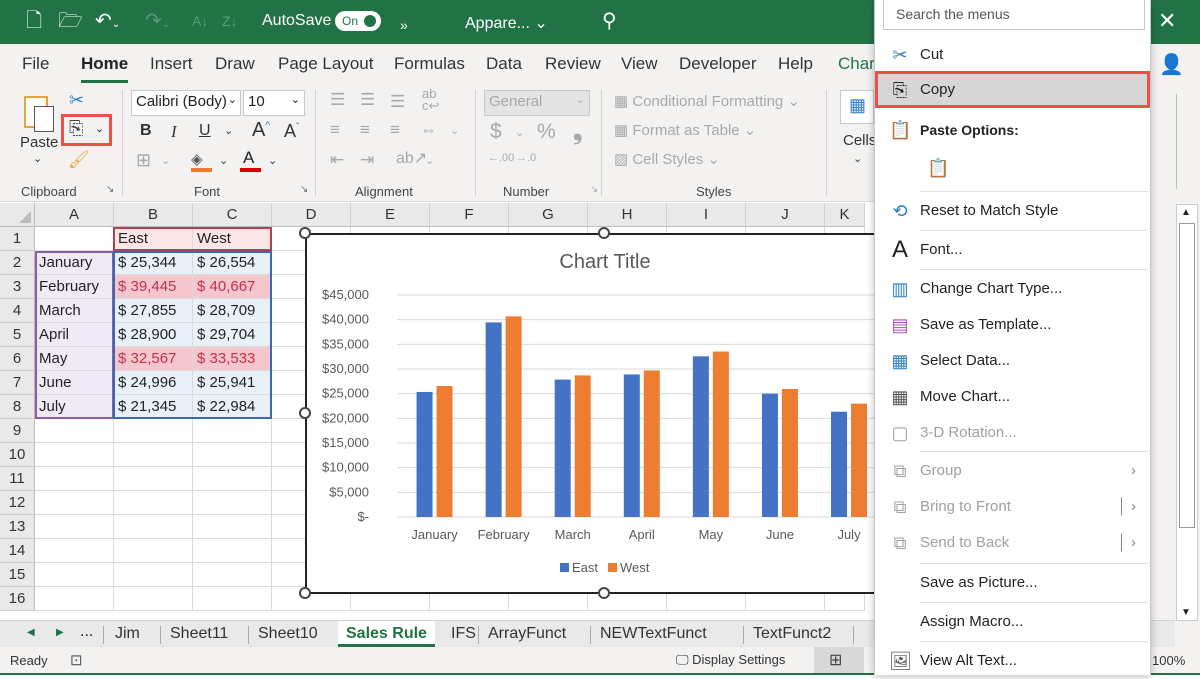 This screenshot has width=1200, height=679. What do you see at coordinates (1012, 211) in the screenshot?
I see `menu-item-reset-style: ⟲ Reset to Match Style` at bounding box center [1012, 211].